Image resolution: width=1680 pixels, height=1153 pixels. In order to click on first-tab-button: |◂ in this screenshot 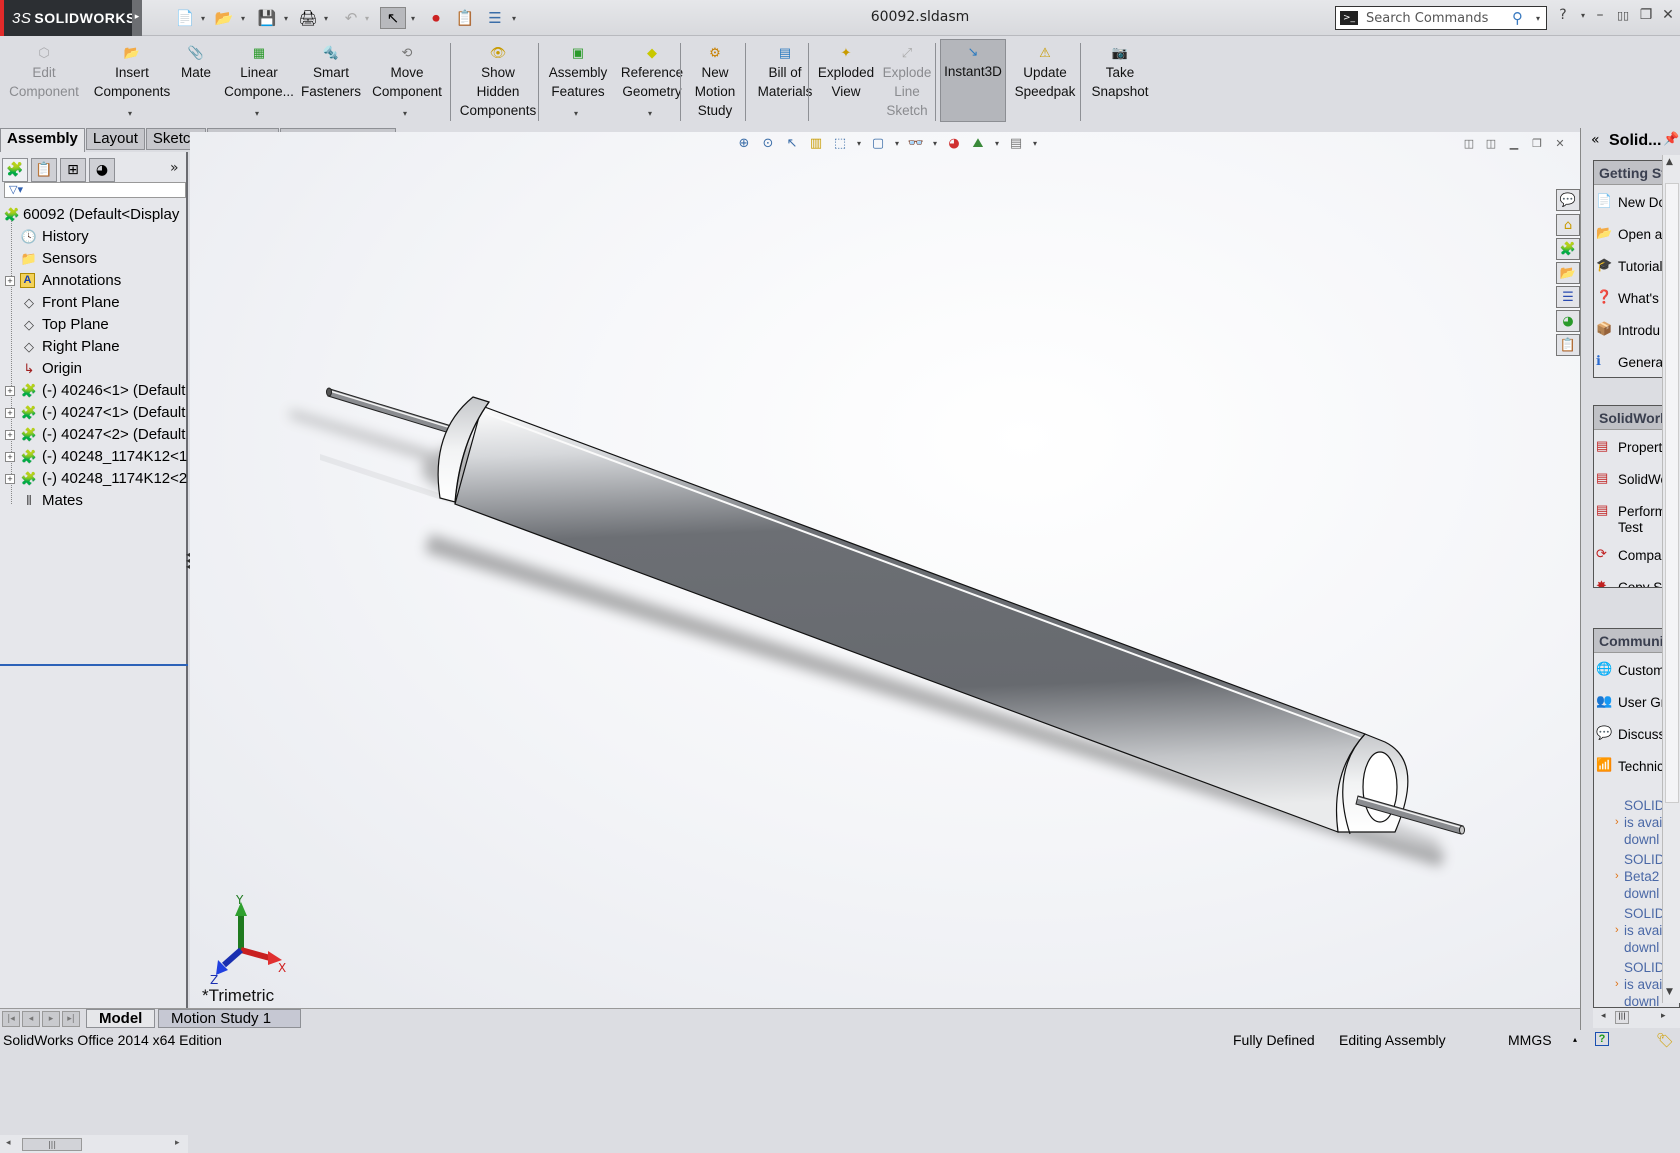, I will do `click(11, 1019)`.